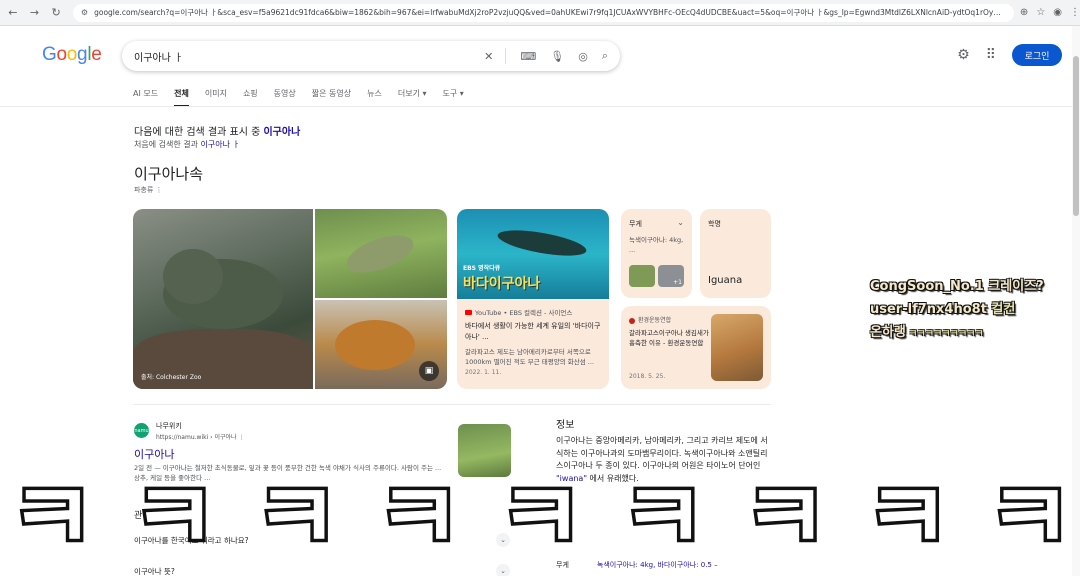  I want to click on search-tabs: AI 모드 전체 이미지 쇼핑 동영상 짧은 동영상 뉴스 더보기 ▾ 도구 ▾, so click(306, 97).